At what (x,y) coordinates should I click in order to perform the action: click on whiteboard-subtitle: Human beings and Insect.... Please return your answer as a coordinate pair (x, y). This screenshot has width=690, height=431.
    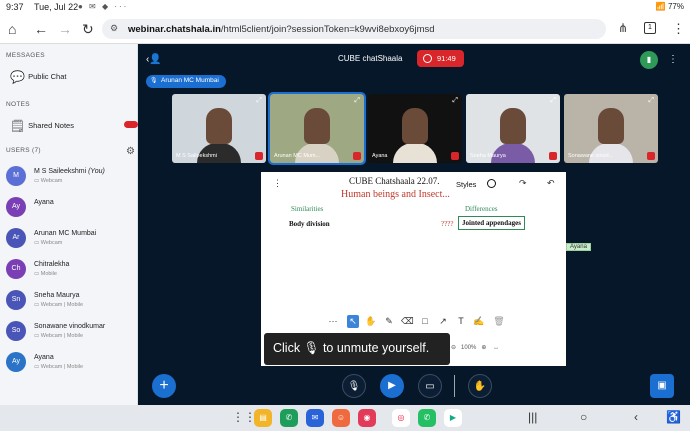
    Looking at the image, I should click on (395, 194).